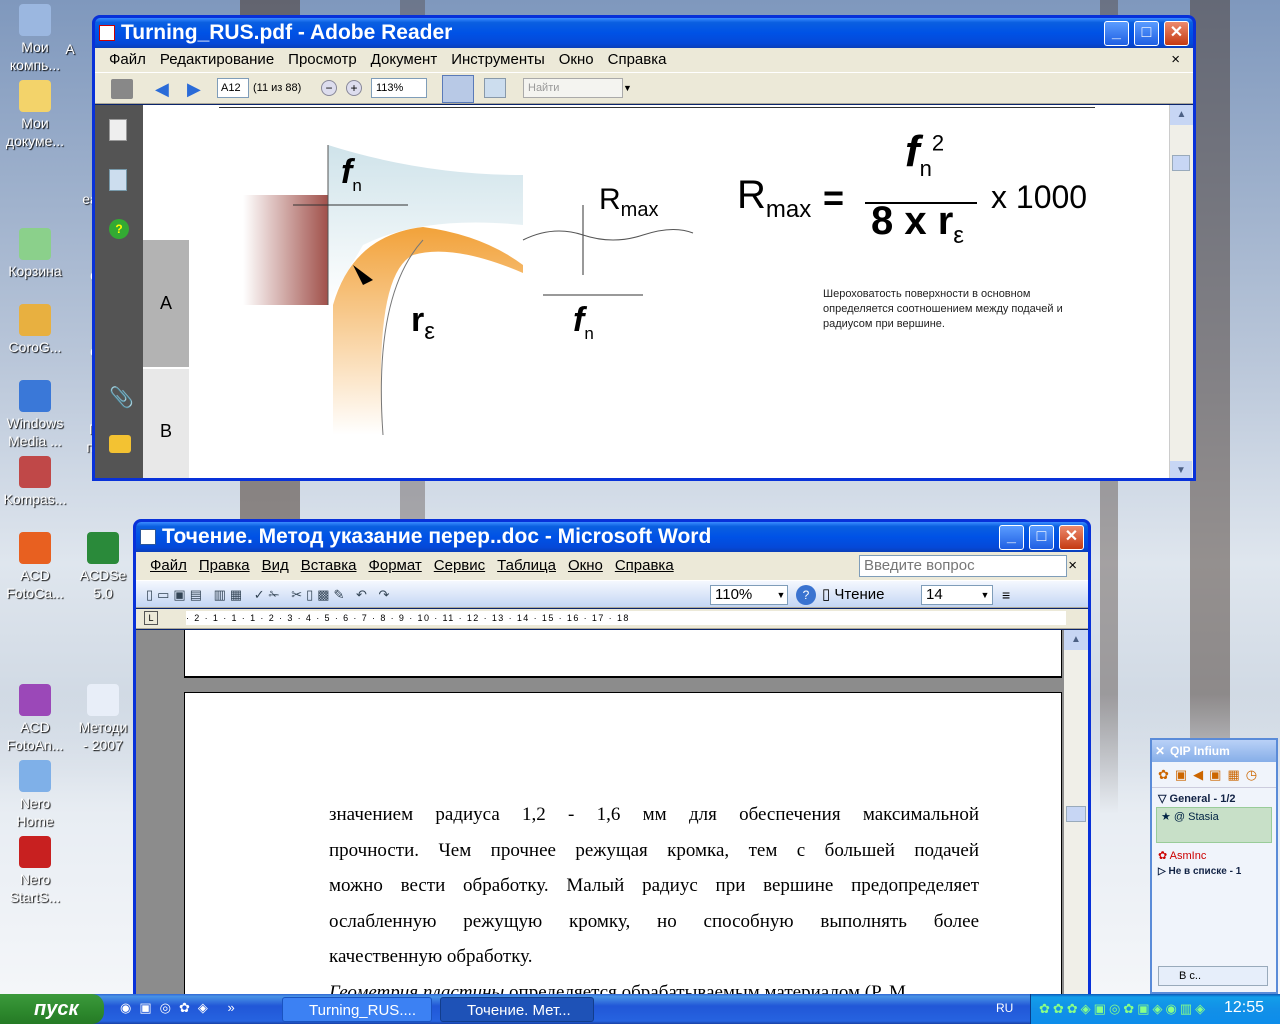 The height and width of the screenshot is (1024, 1280). What do you see at coordinates (103, 736) in the screenshot?
I see `desktop-icon-label: Методи - 2007` at bounding box center [103, 736].